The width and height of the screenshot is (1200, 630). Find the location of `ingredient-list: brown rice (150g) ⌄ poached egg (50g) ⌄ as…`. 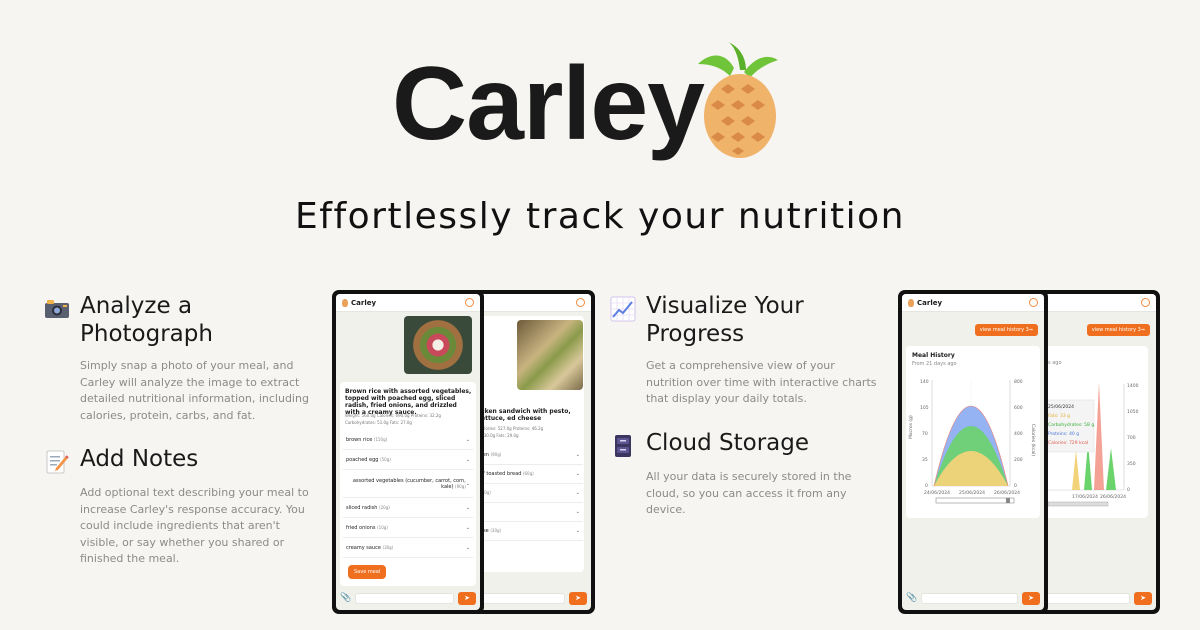

ingredient-list: brown rice (150g) ⌄ poached egg (50g) ⌄ as… is located at coordinates (408, 494).